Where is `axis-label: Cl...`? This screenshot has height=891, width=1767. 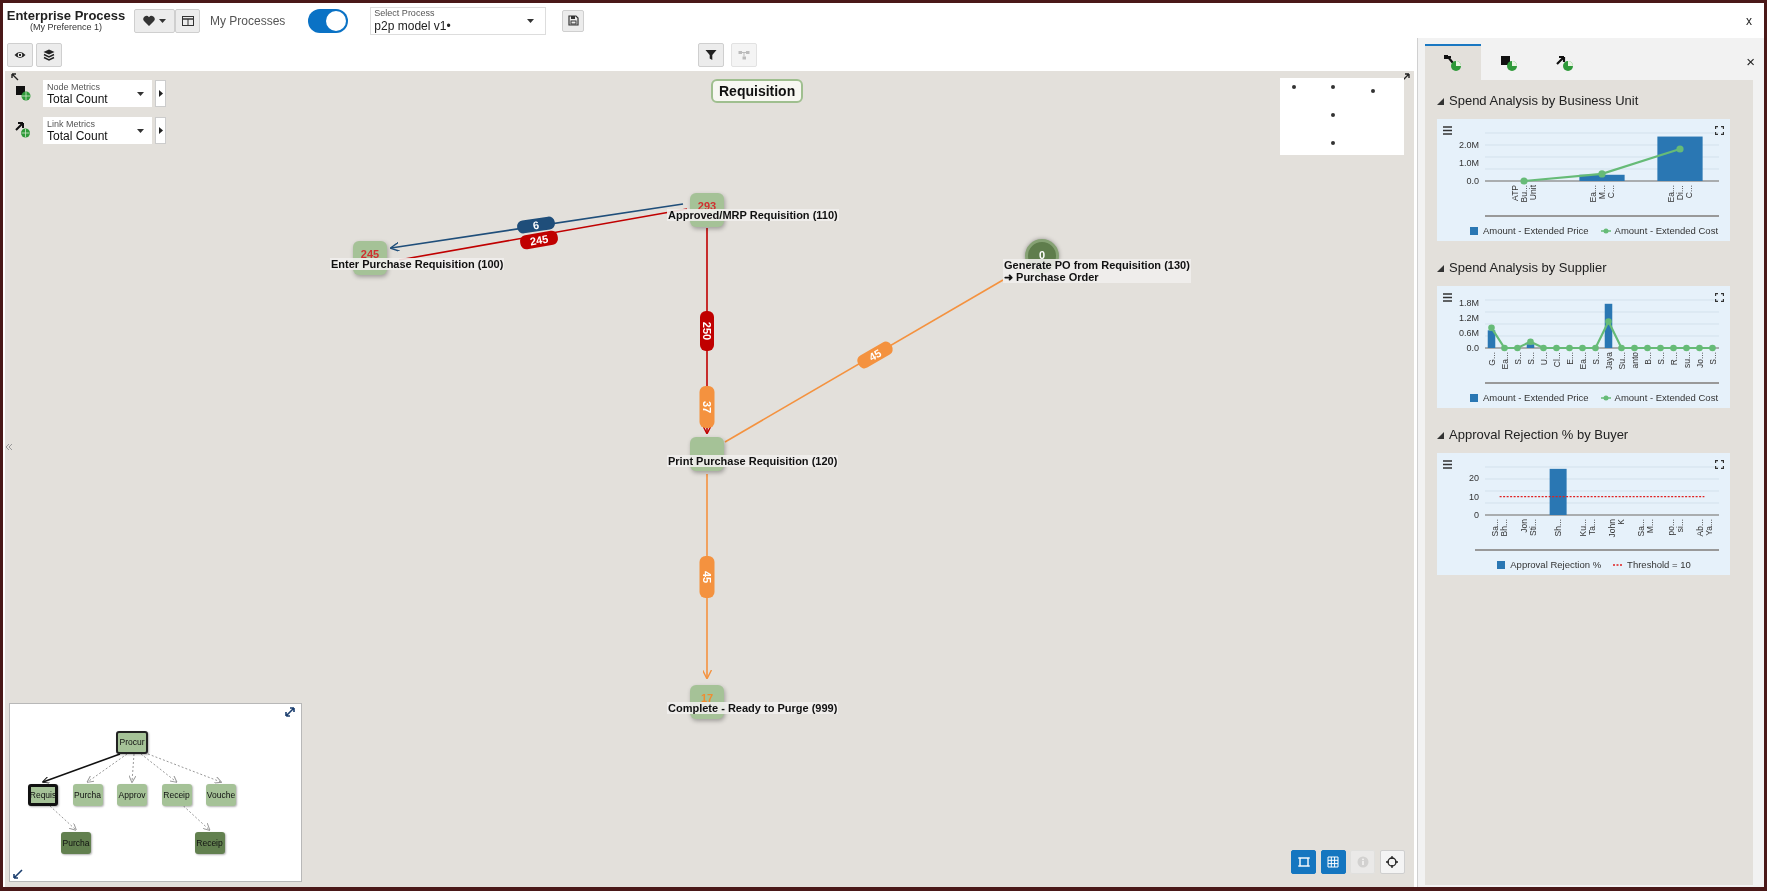 axis-label: Cl... is located at coordinates (1556, 360).